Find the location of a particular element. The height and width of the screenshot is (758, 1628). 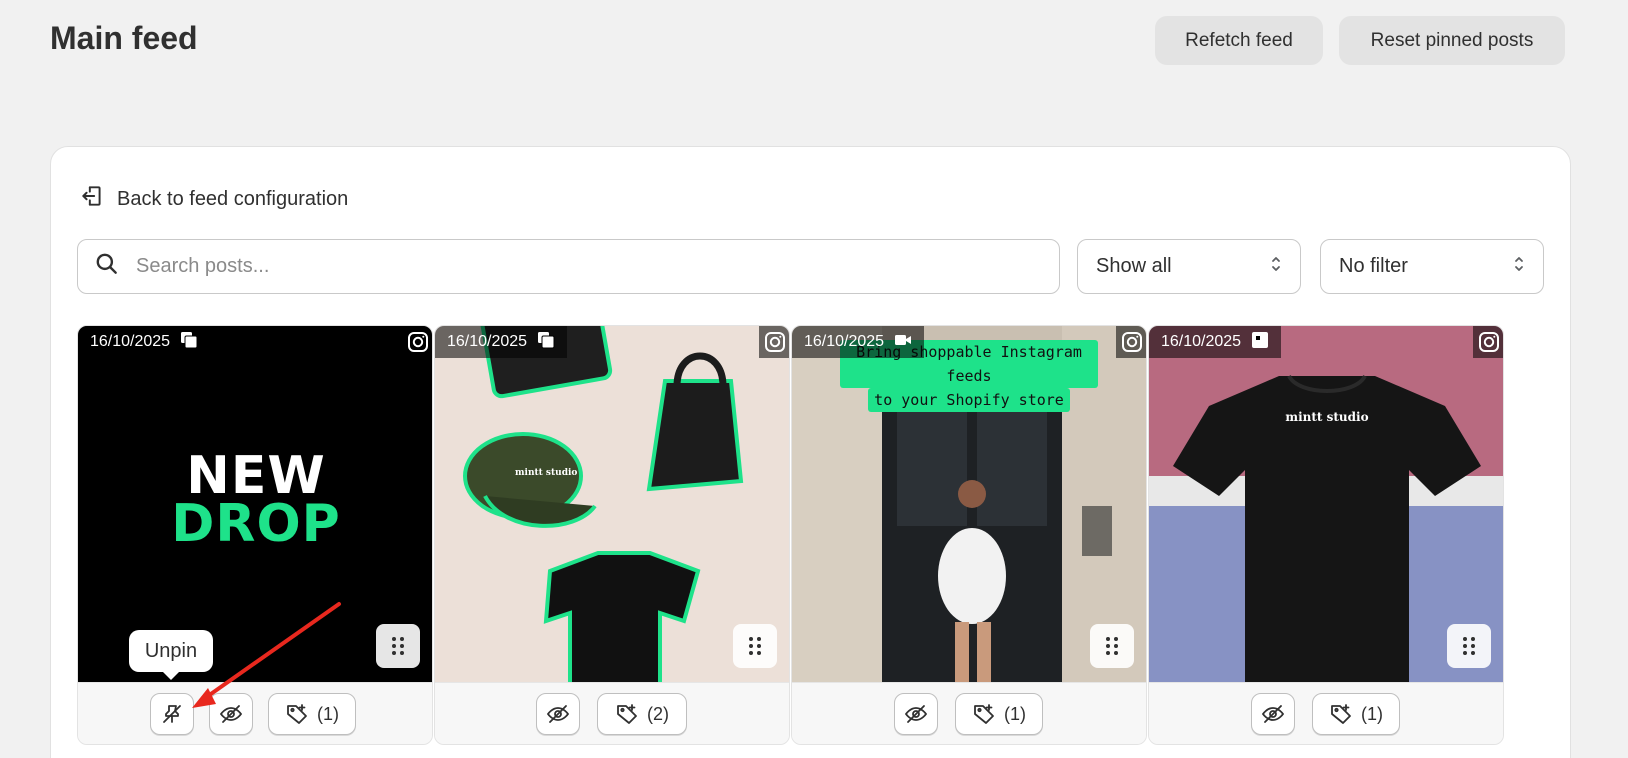

headline-line-1: NEW is located at coordinates (256, 476).